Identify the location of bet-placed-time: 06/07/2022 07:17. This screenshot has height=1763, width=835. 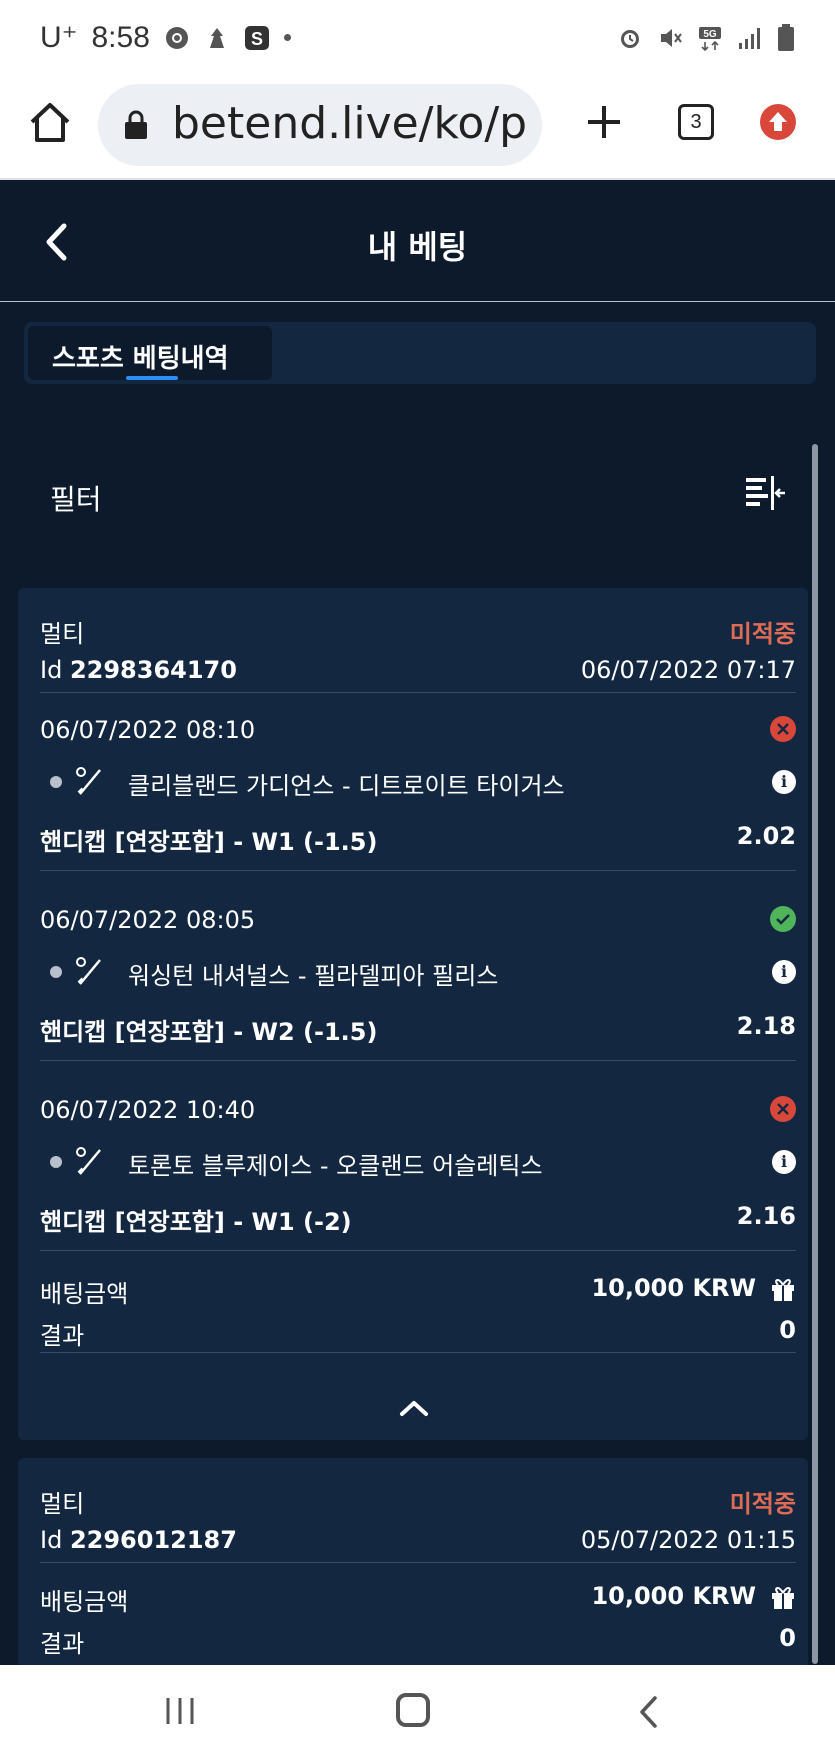
(688, 670).